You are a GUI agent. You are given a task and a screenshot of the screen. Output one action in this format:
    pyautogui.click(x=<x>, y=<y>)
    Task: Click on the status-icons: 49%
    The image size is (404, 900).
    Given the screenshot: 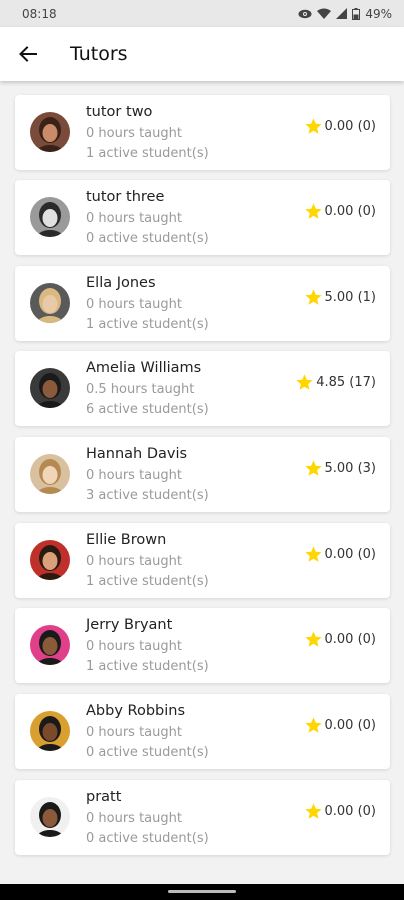 What is the action you would take?
    pyautogui.click(x=345, y=14)
    